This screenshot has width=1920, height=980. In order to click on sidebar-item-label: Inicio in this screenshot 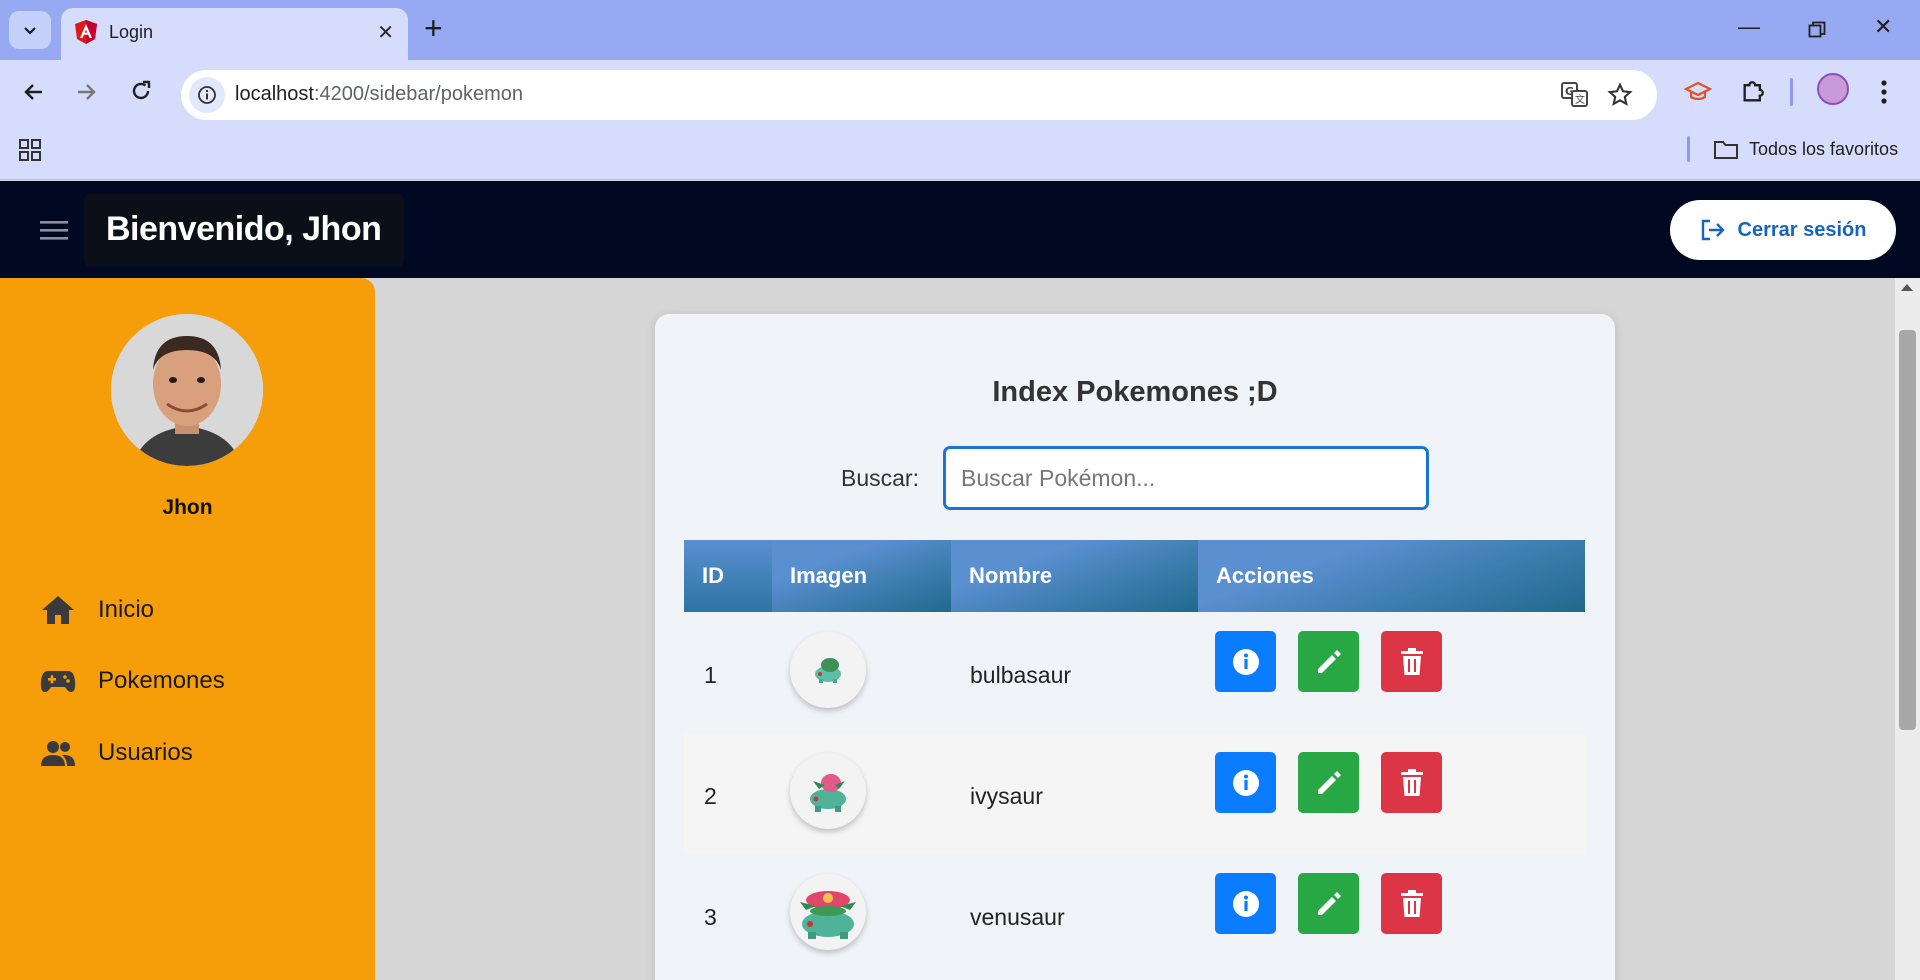, I will do `click(126, 609)`.